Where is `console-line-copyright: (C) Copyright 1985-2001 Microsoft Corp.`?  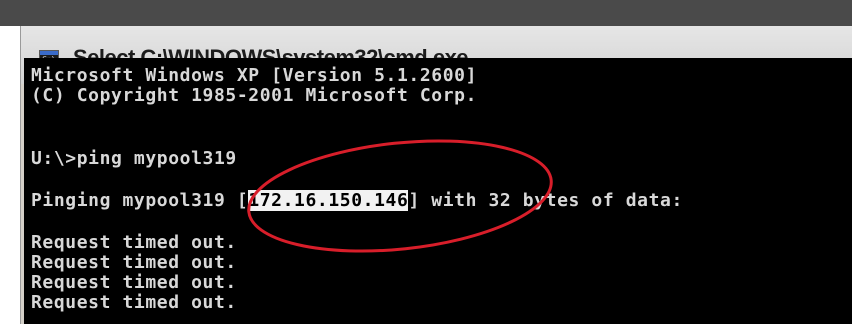 console-line-copyright: (C) Copyright 1985-2001 Microsoft Corp. is located at coordinates (254, 95).